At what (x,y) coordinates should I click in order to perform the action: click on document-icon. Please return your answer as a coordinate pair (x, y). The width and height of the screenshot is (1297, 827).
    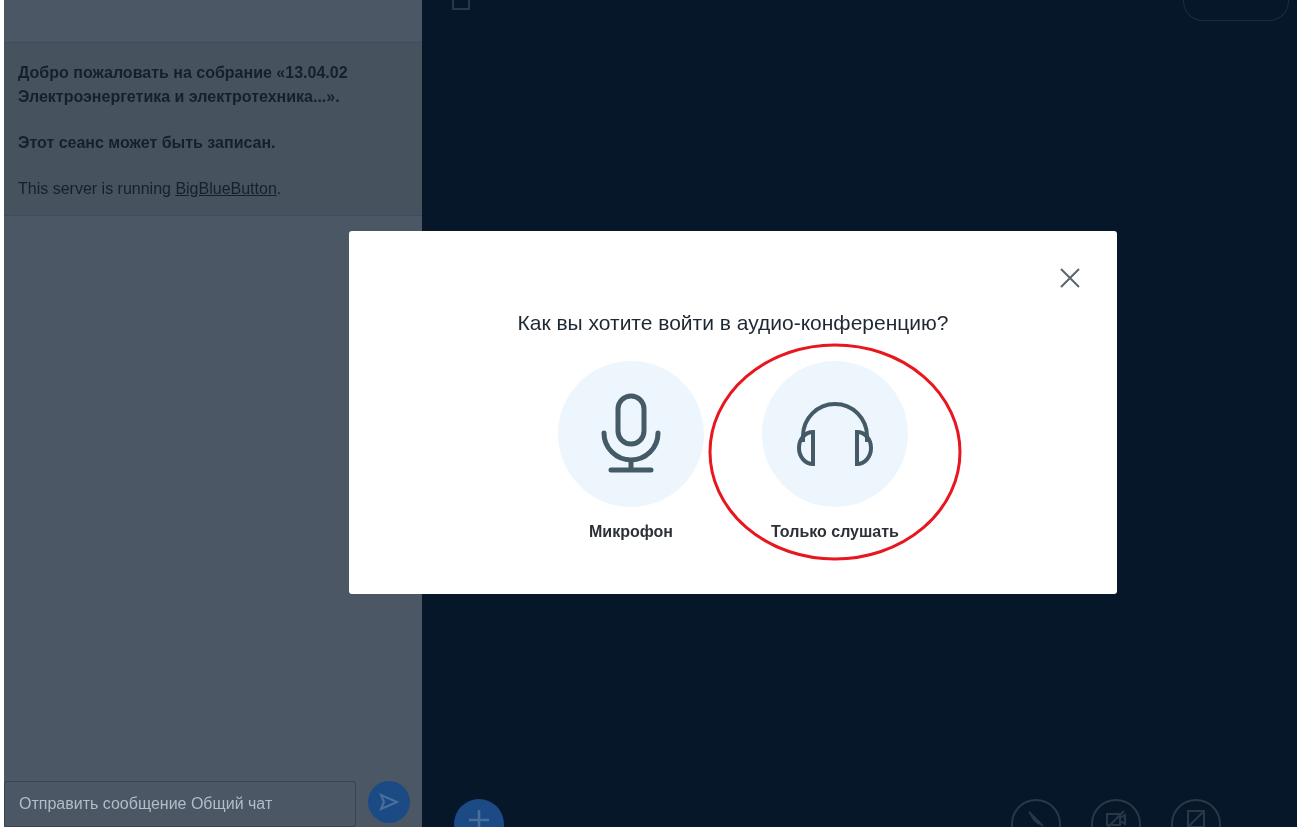
    Looking at the image, I should click on (461, 5).